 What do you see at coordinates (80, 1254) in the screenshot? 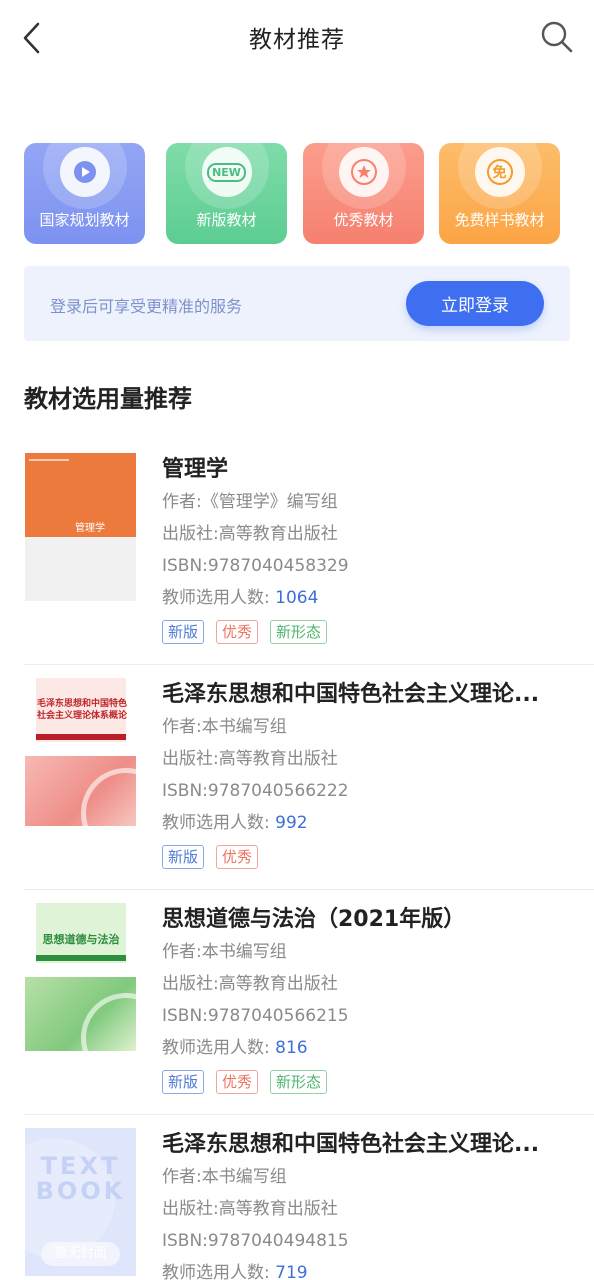
I see `no-cover-label: 暂无封面` at bounding box center [80, 1254].